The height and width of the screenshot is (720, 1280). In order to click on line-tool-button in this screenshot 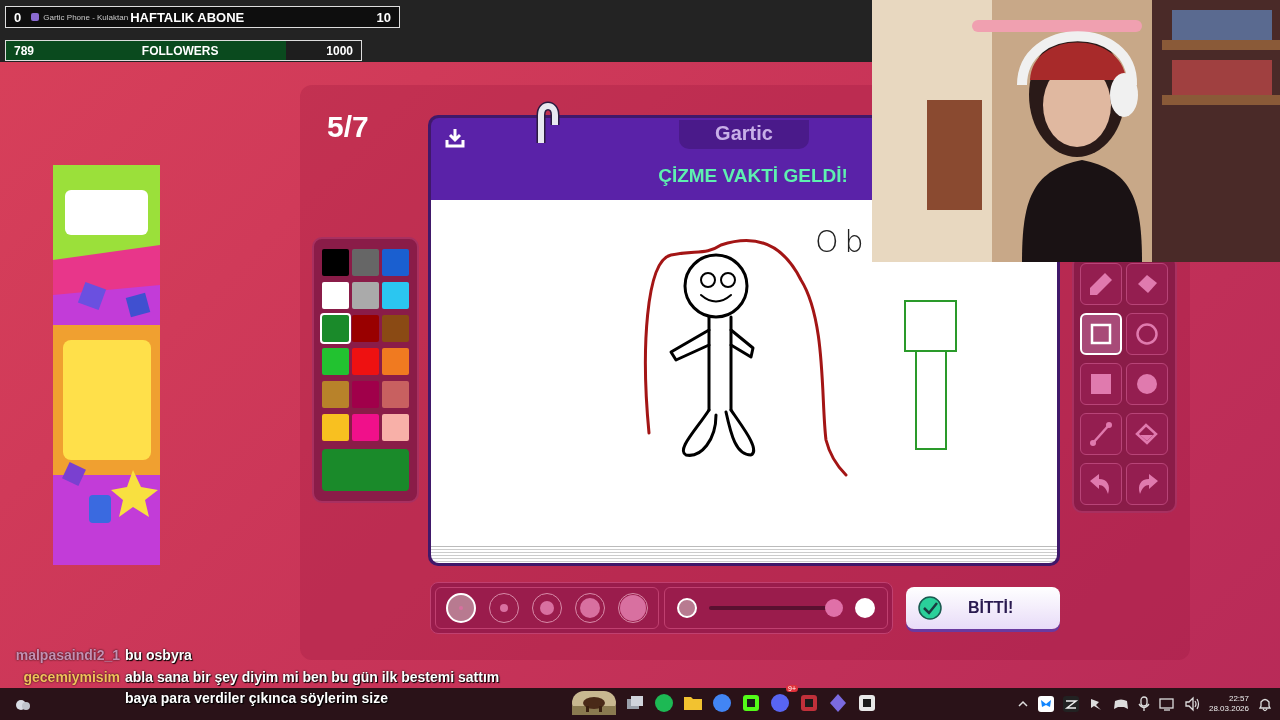, I will do `click(1101, 434)`.